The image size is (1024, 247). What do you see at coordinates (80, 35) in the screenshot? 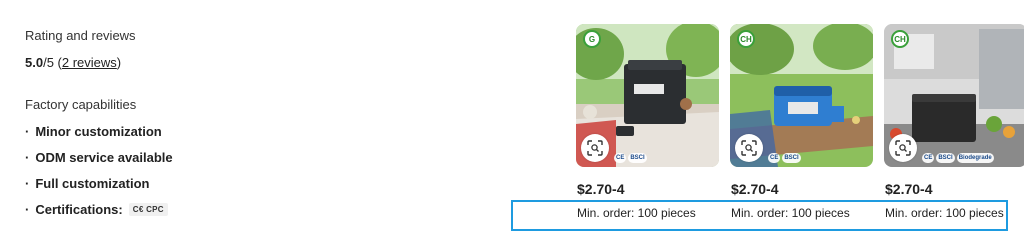
I see `rating-heading: Rating and reviews` at bounding box center [80, 35].